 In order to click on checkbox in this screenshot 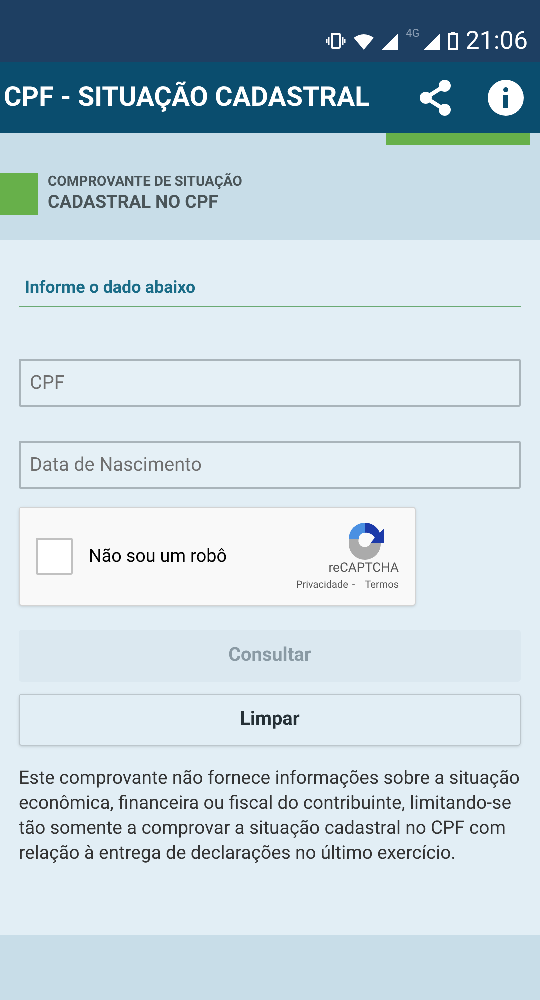, I will do `click(54, 556)`.